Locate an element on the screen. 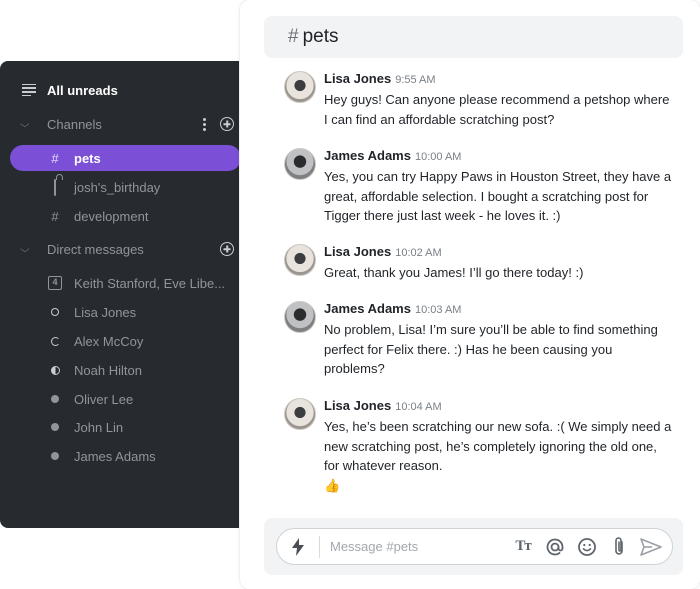  dm-item-alex-mccoy: Alex McCoy is located at coordinates (125, 341).